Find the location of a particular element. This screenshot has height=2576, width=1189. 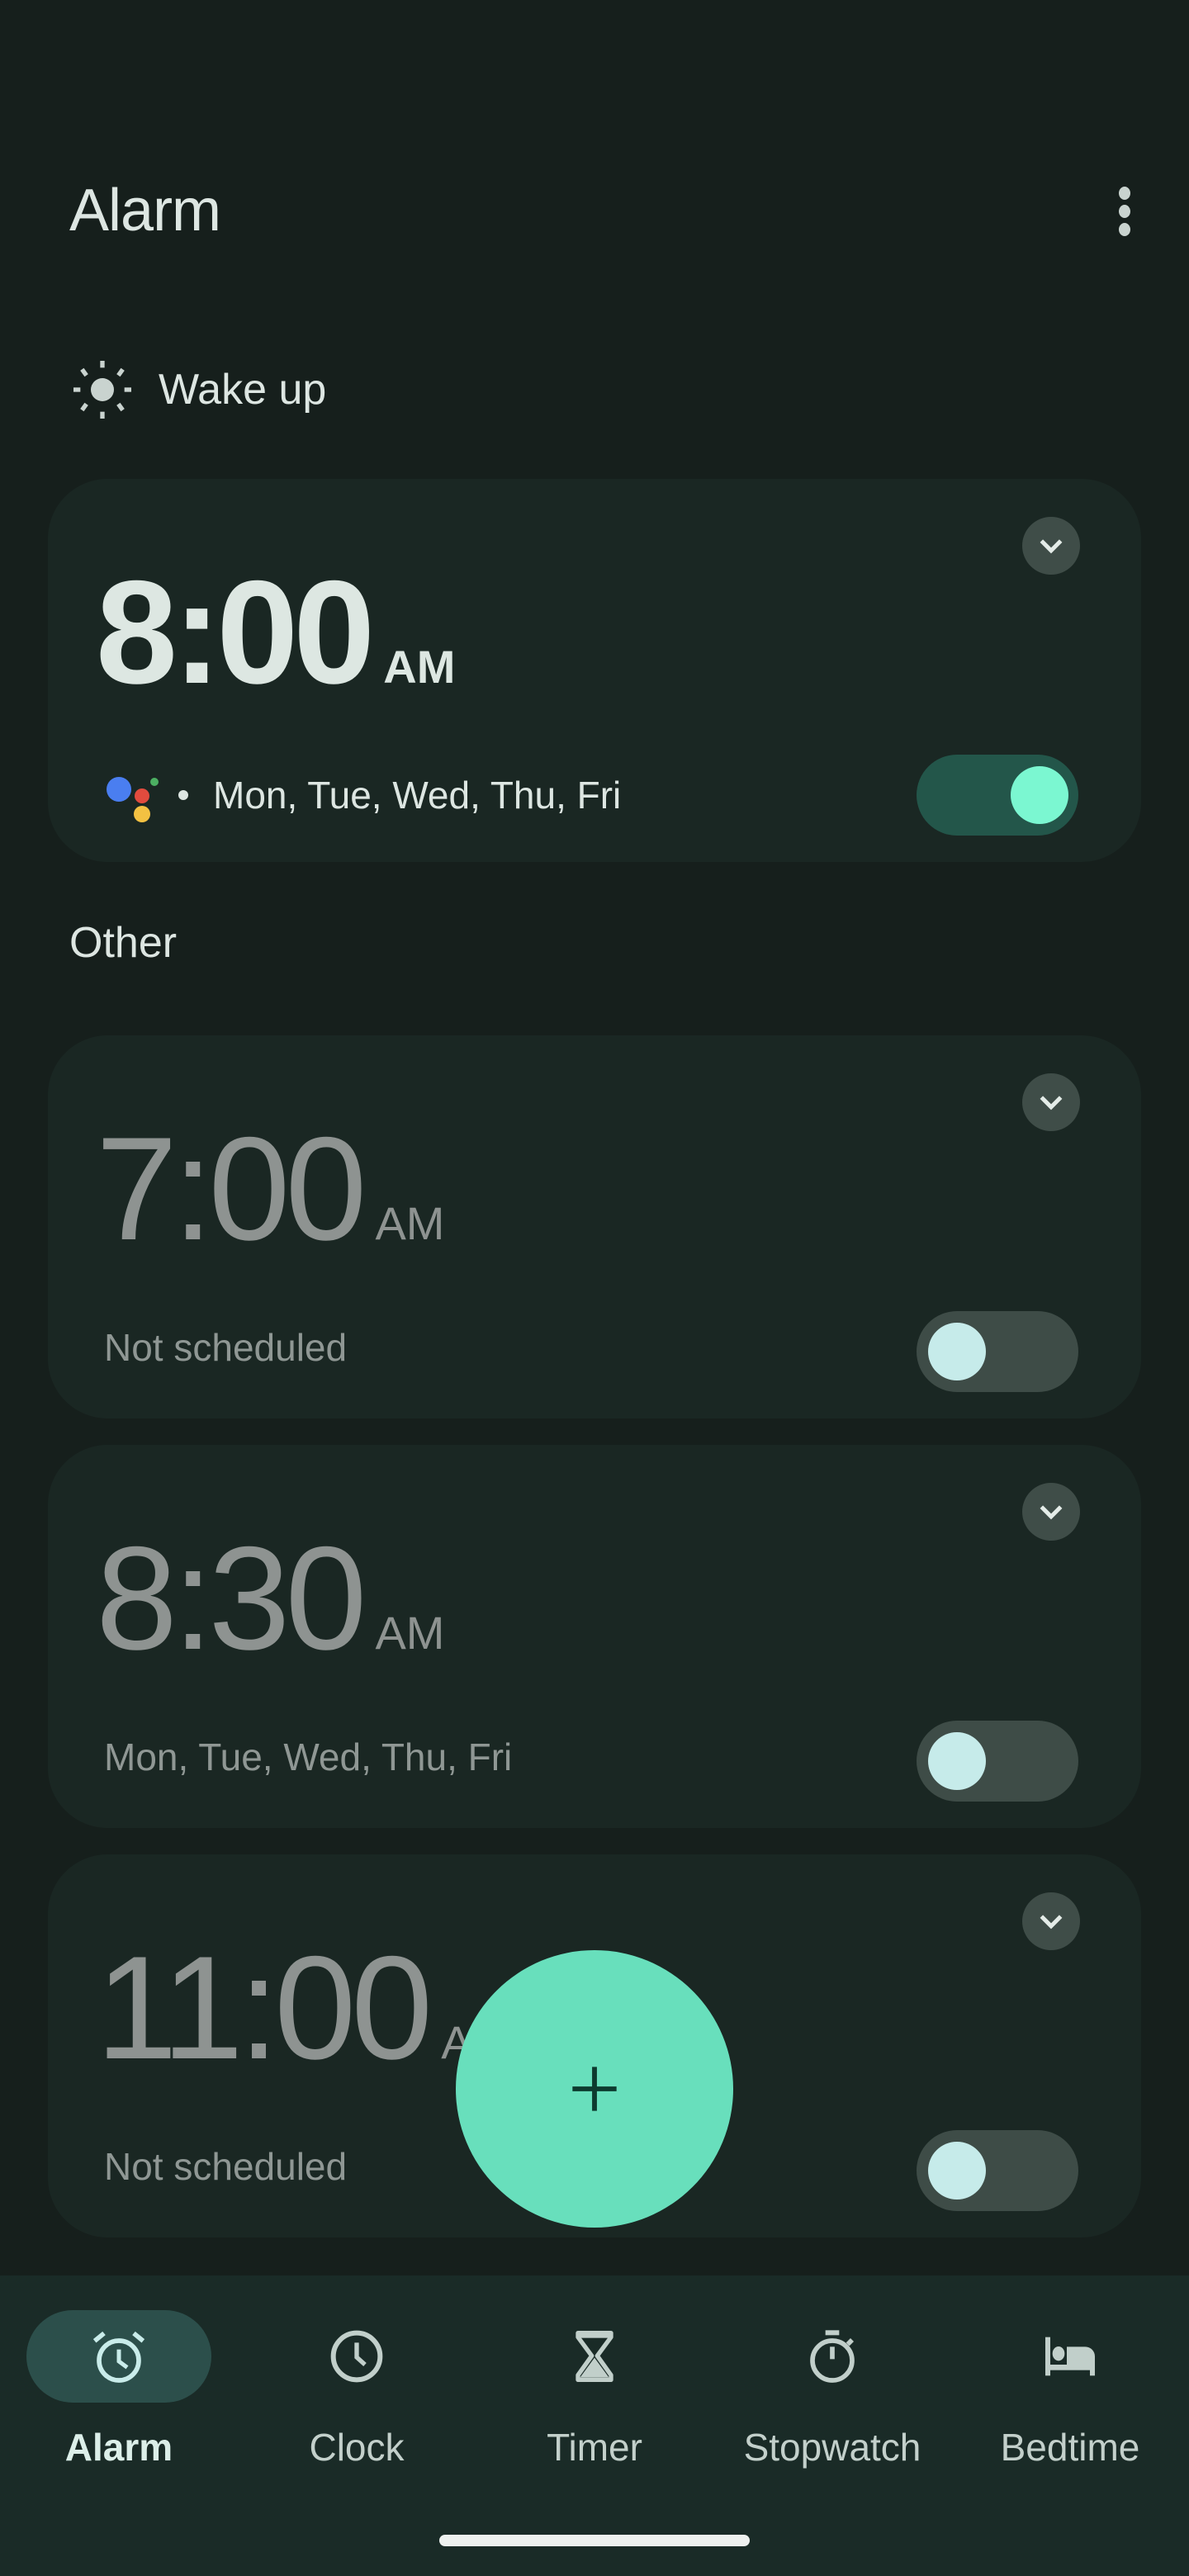

more-options-button is located at coordinates (1124, 211).